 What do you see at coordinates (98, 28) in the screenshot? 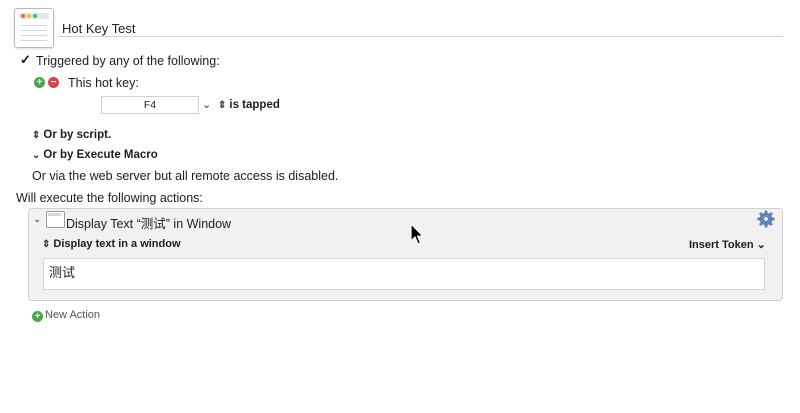
I see `macro-title-field: Hot Key Test` at bounding box center [98, 28].